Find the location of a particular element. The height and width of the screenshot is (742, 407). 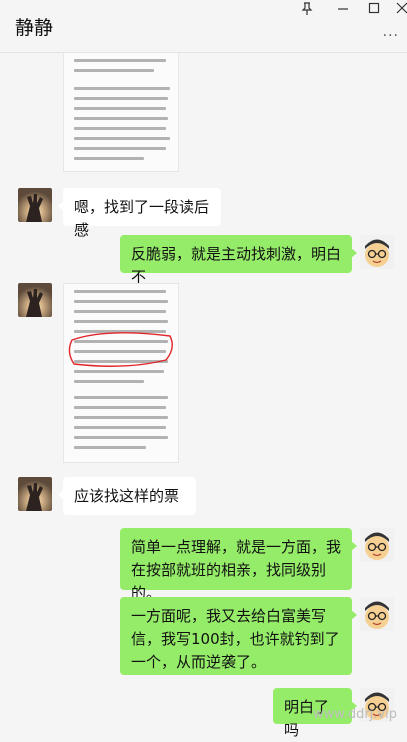

message-bubble-outgoing: 一方面呢，我又去给白富美写信，我写100封，也许就钓到了一个，从而逆袭了。 is located at coordinates (238, 636).